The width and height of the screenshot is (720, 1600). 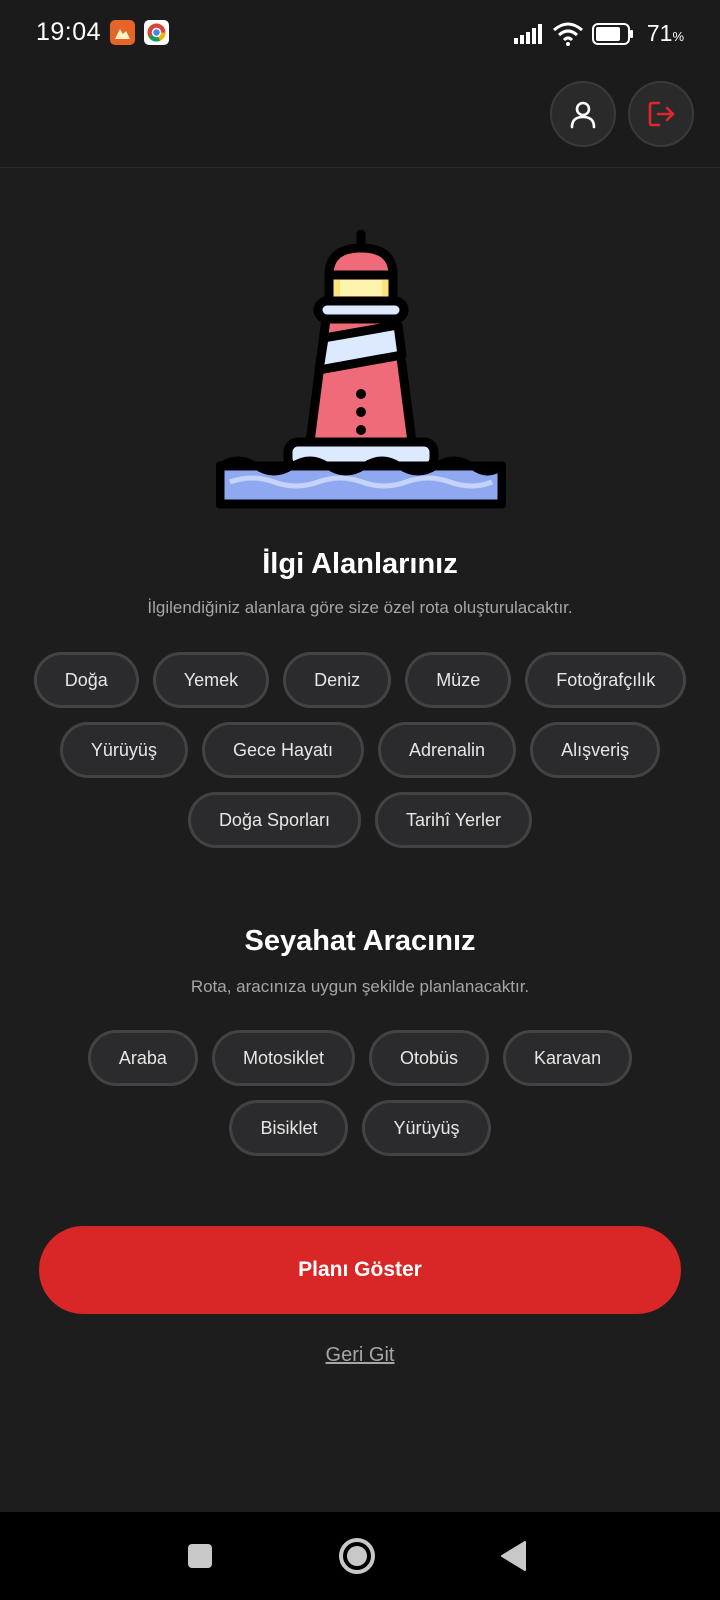 I want to click on status-bar: 19:04 71%, so click(x=360, y=33).